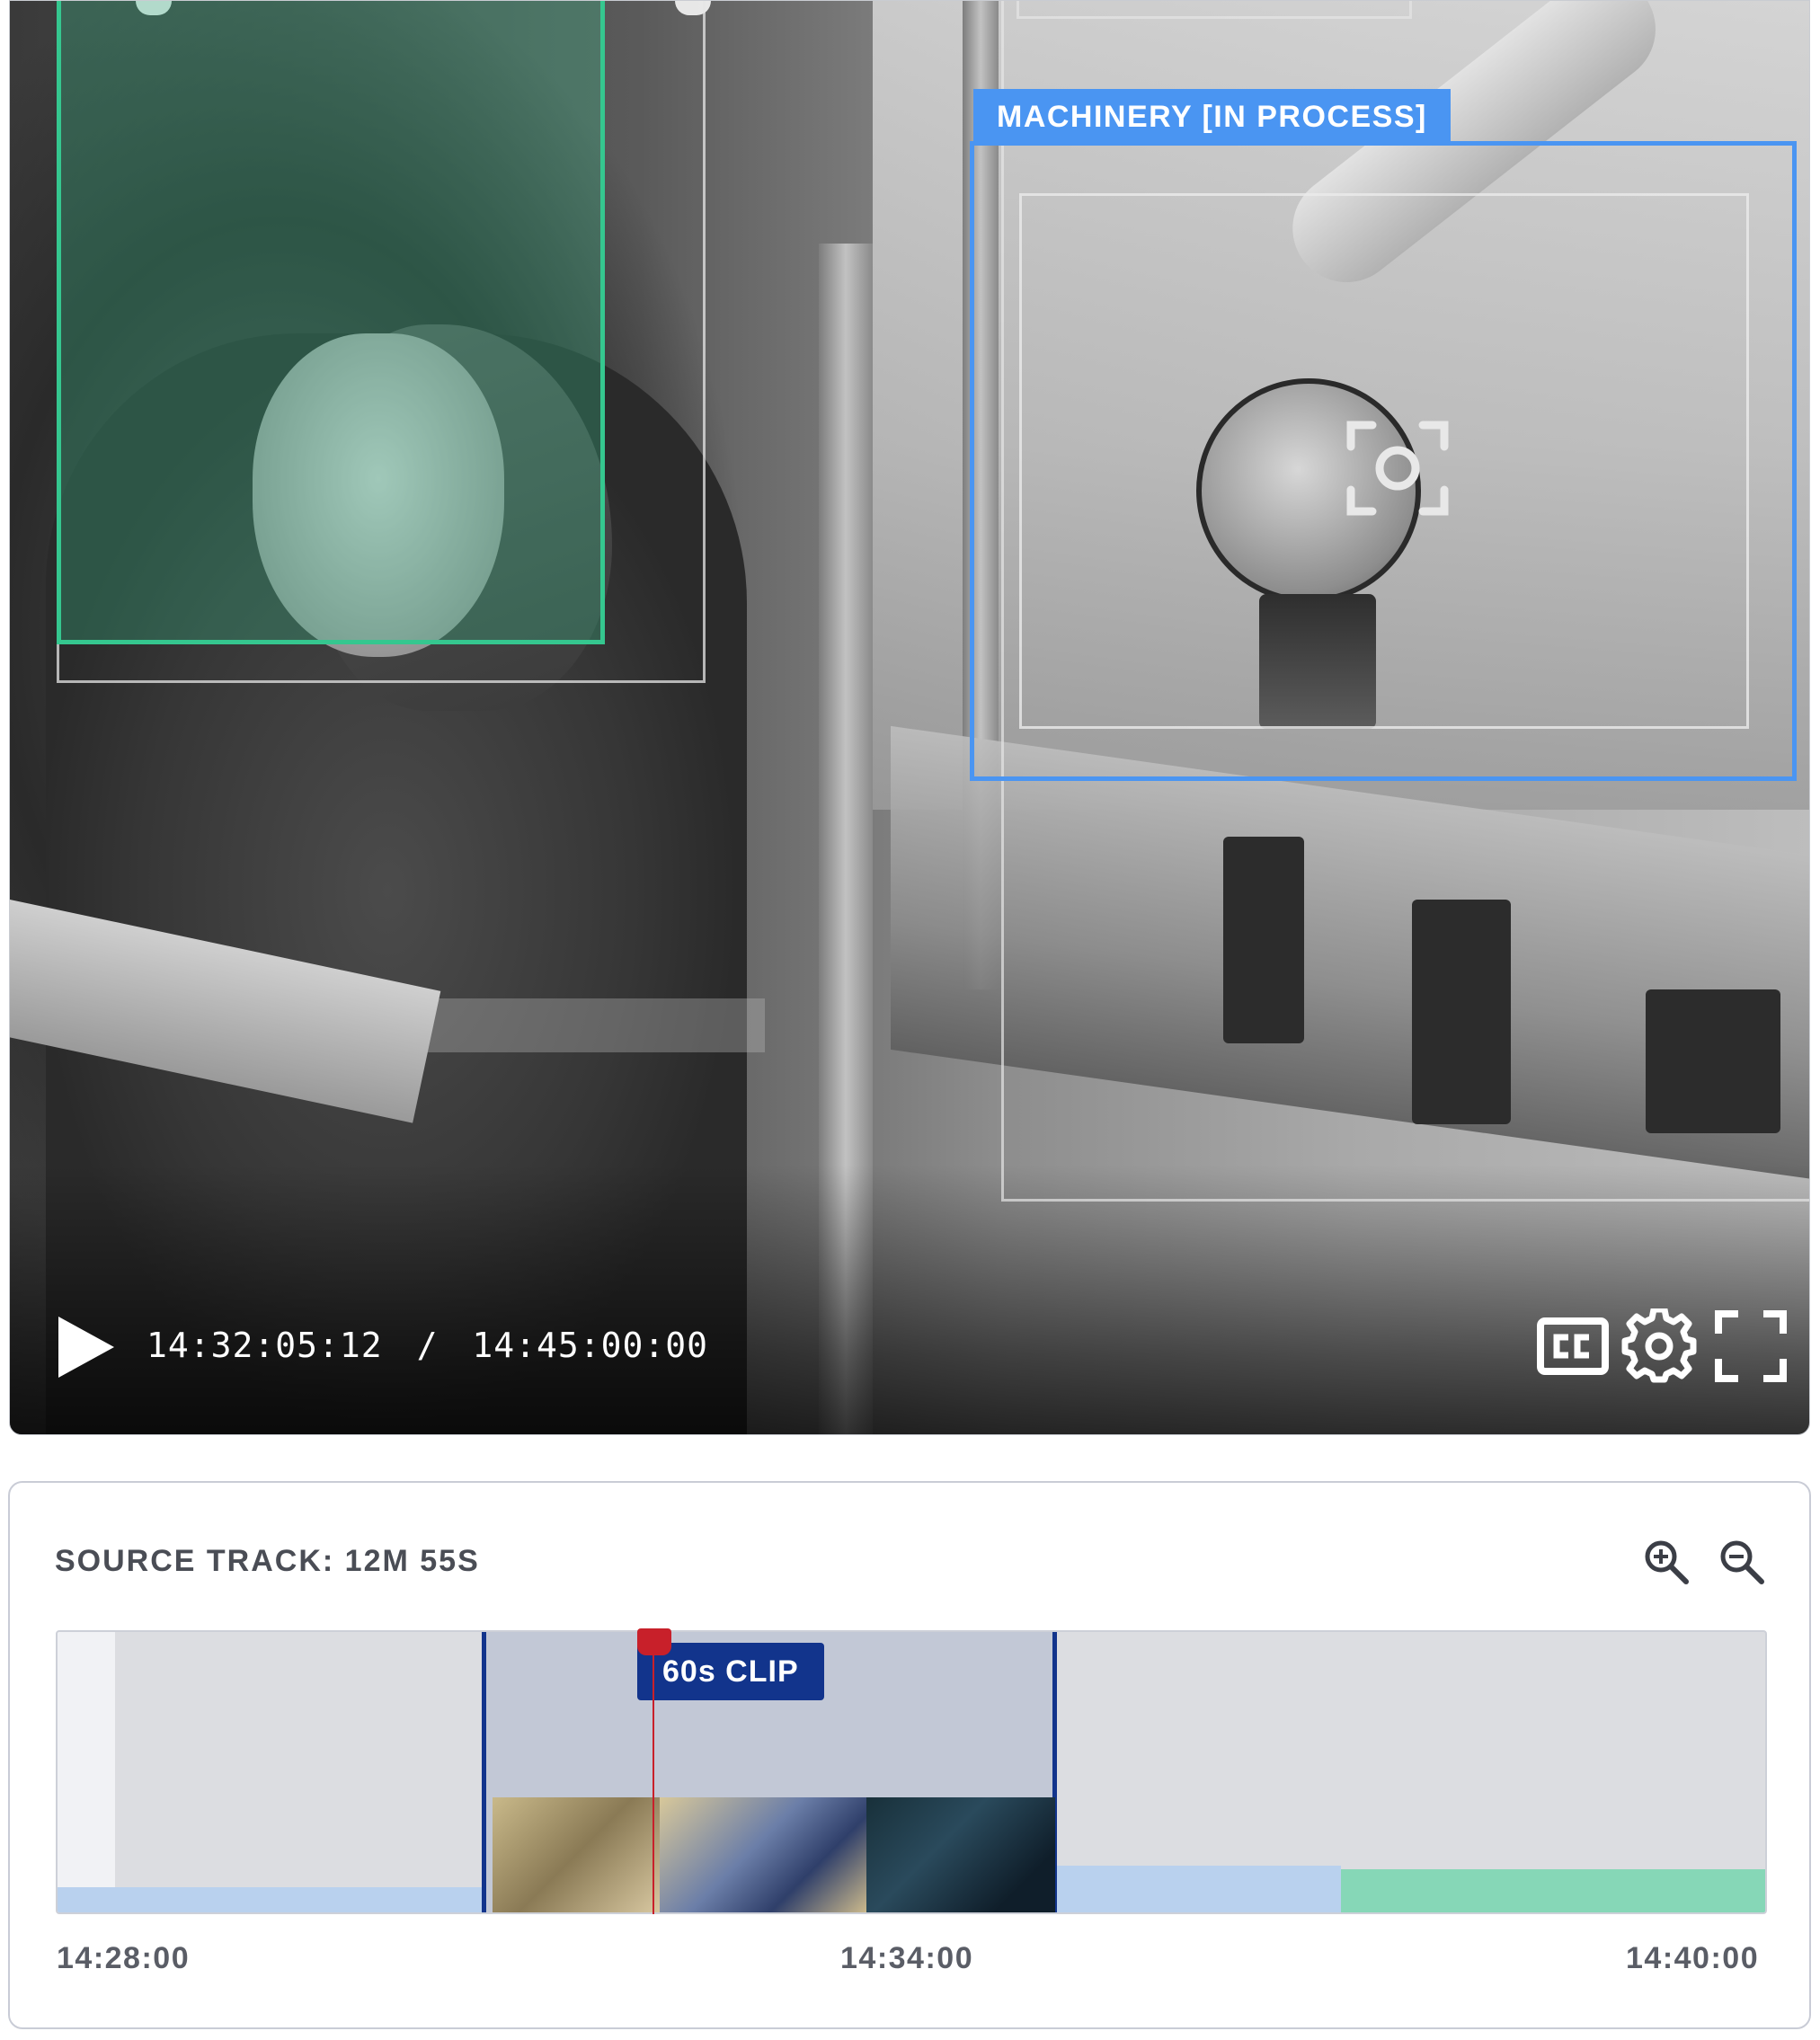  I want to click on clip-thumbnails, so click(774, 1854).